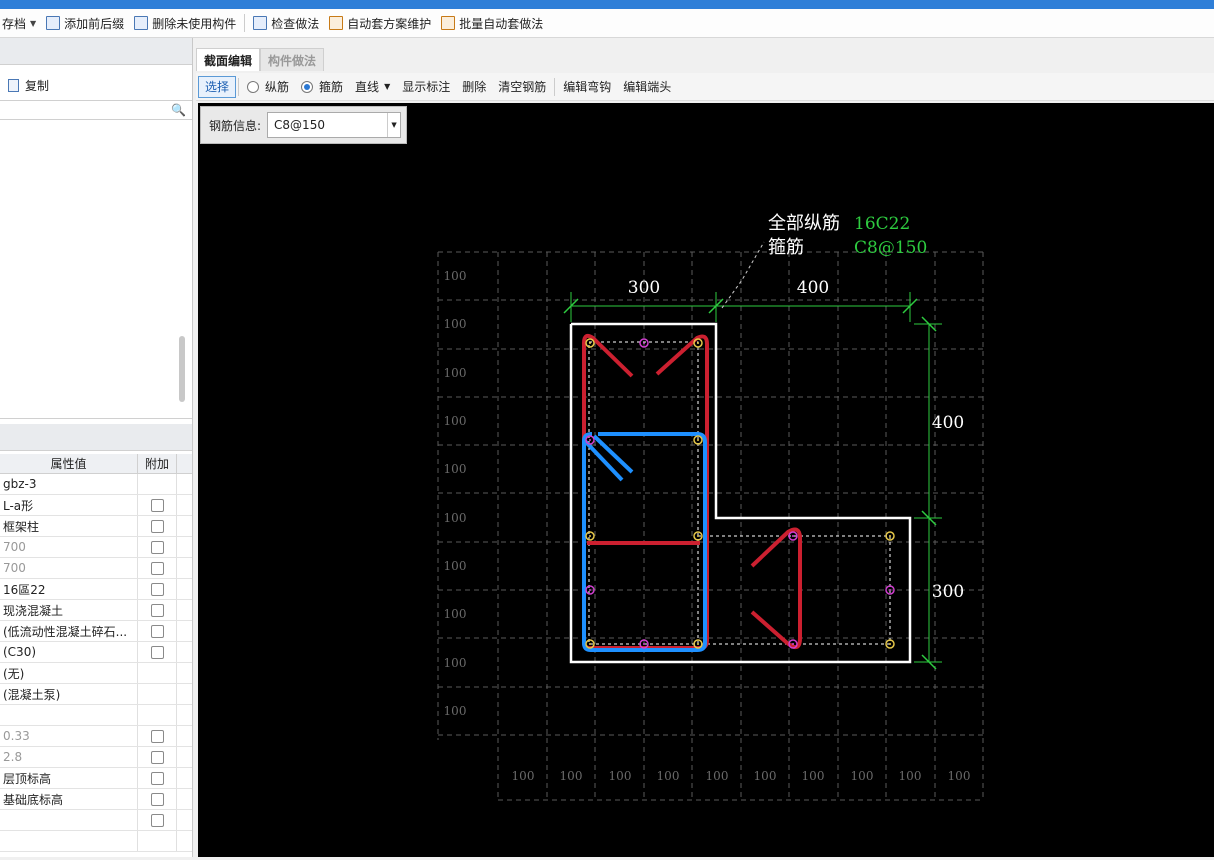 This screenshot has width=1214, height=860. What do you see at coordinates (69, 673) in the screenshot?
I see `property-value: (无)` at bounding box center [69, 673].